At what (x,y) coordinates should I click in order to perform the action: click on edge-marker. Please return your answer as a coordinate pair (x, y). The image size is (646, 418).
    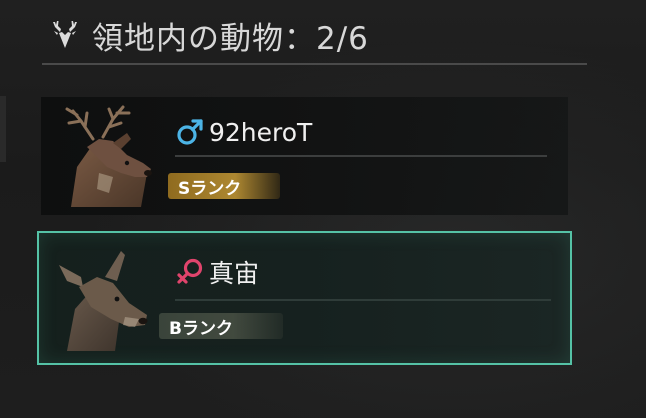
    Looking at the image, I should click on (3, 129).